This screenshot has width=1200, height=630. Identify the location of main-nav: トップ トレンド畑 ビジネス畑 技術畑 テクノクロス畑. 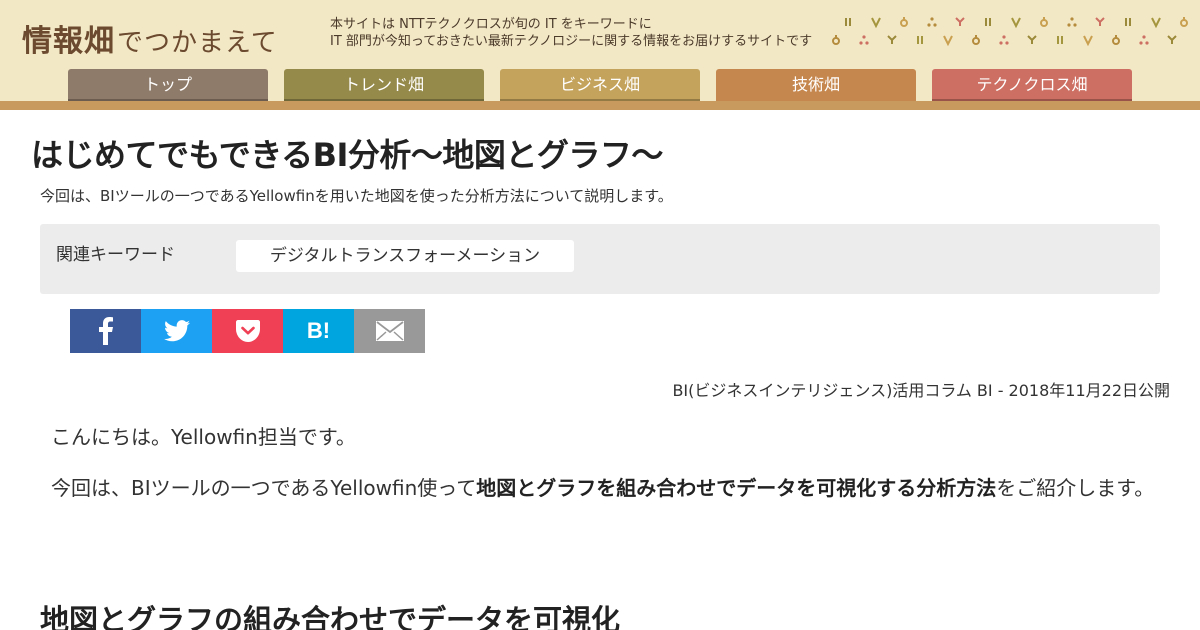
(600, 85).